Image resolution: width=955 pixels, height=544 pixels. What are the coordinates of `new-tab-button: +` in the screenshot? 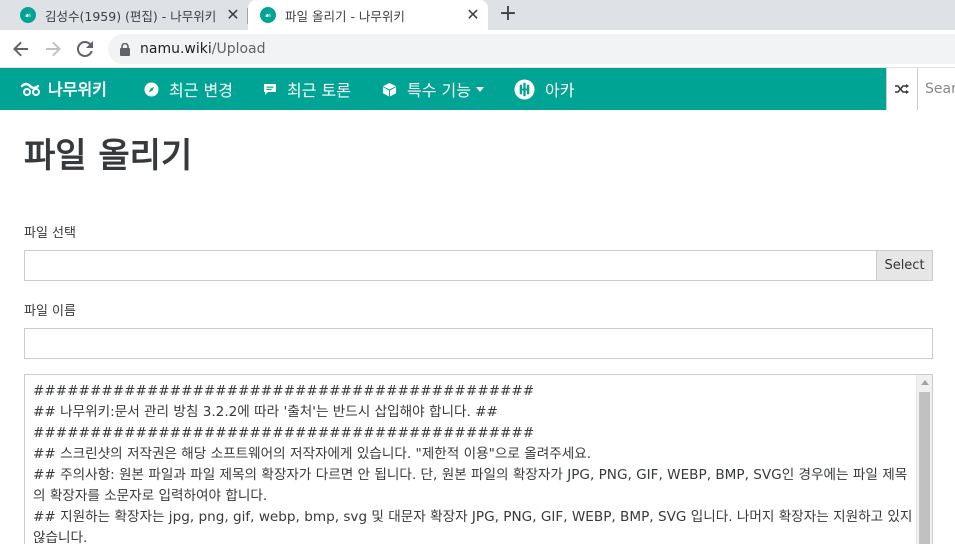 It's located at (508, 15).